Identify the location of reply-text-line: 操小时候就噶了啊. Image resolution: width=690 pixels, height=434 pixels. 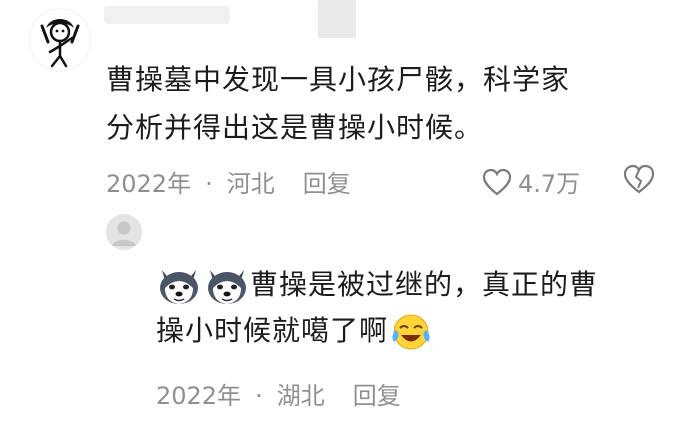
(406, 331).